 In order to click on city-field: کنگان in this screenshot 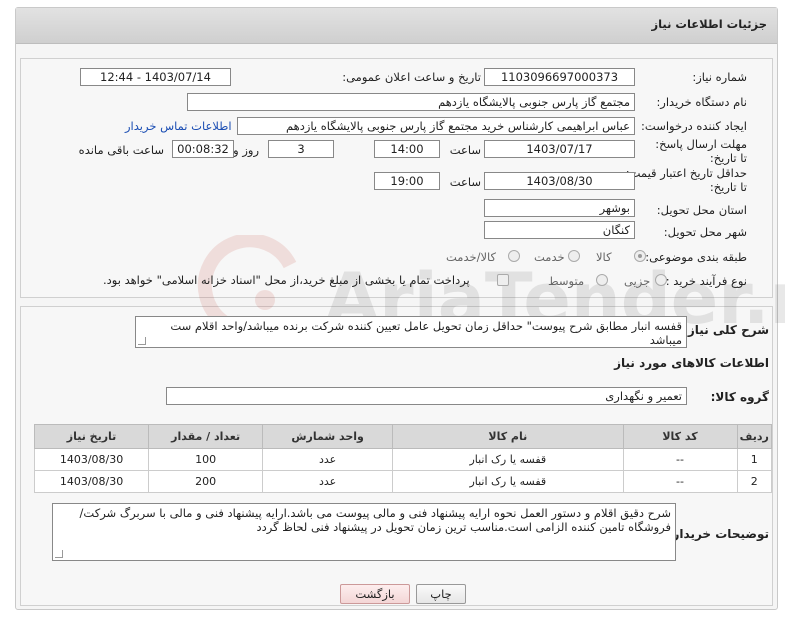, I will do `click(559, 230)`.